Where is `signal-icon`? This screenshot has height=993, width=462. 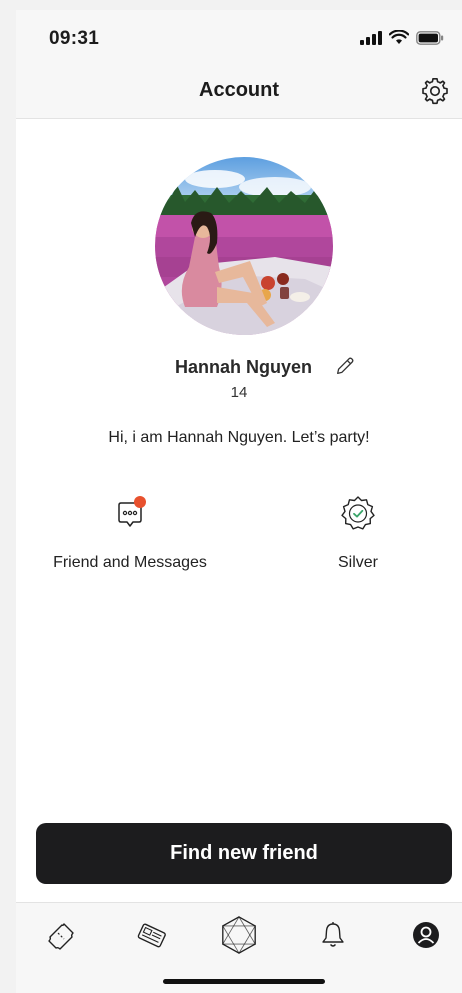 signal-icon is located at coordinates (371, 37).